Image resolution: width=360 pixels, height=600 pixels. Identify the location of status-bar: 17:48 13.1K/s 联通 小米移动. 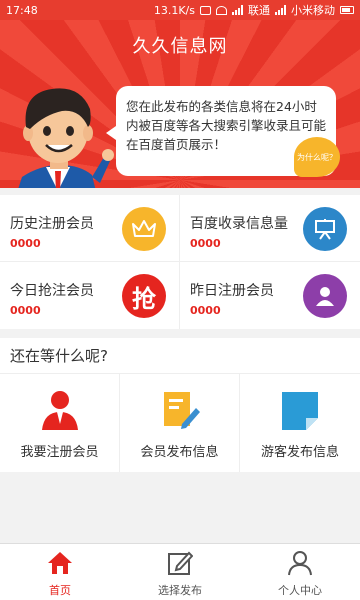
(180, 10).